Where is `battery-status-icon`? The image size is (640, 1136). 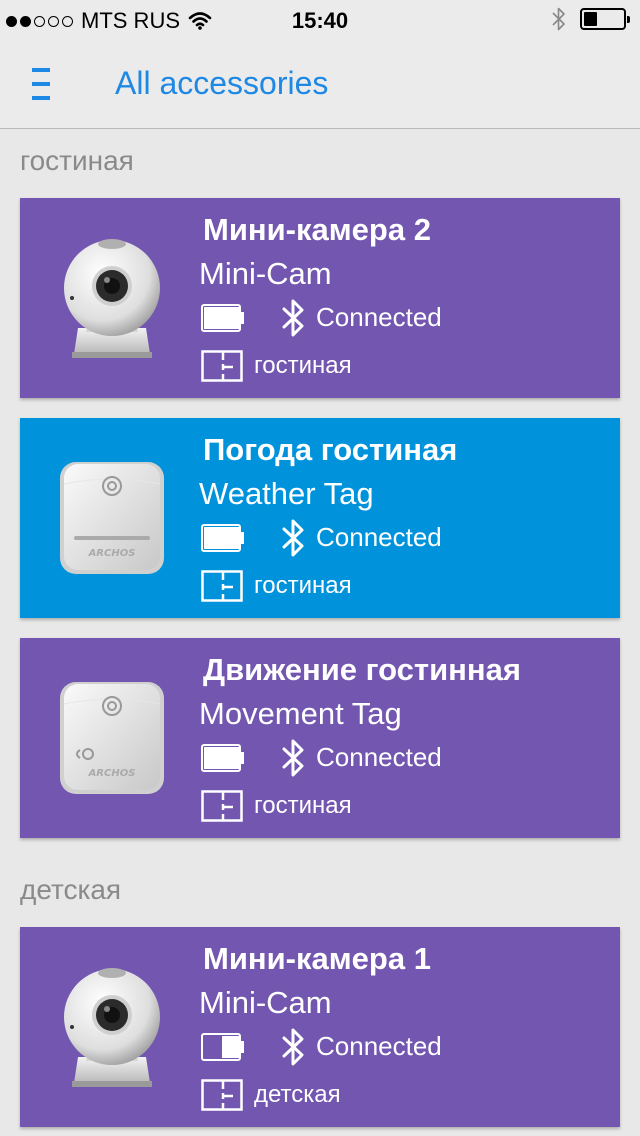
battery-status-icon is located at coordinates (605, 19).